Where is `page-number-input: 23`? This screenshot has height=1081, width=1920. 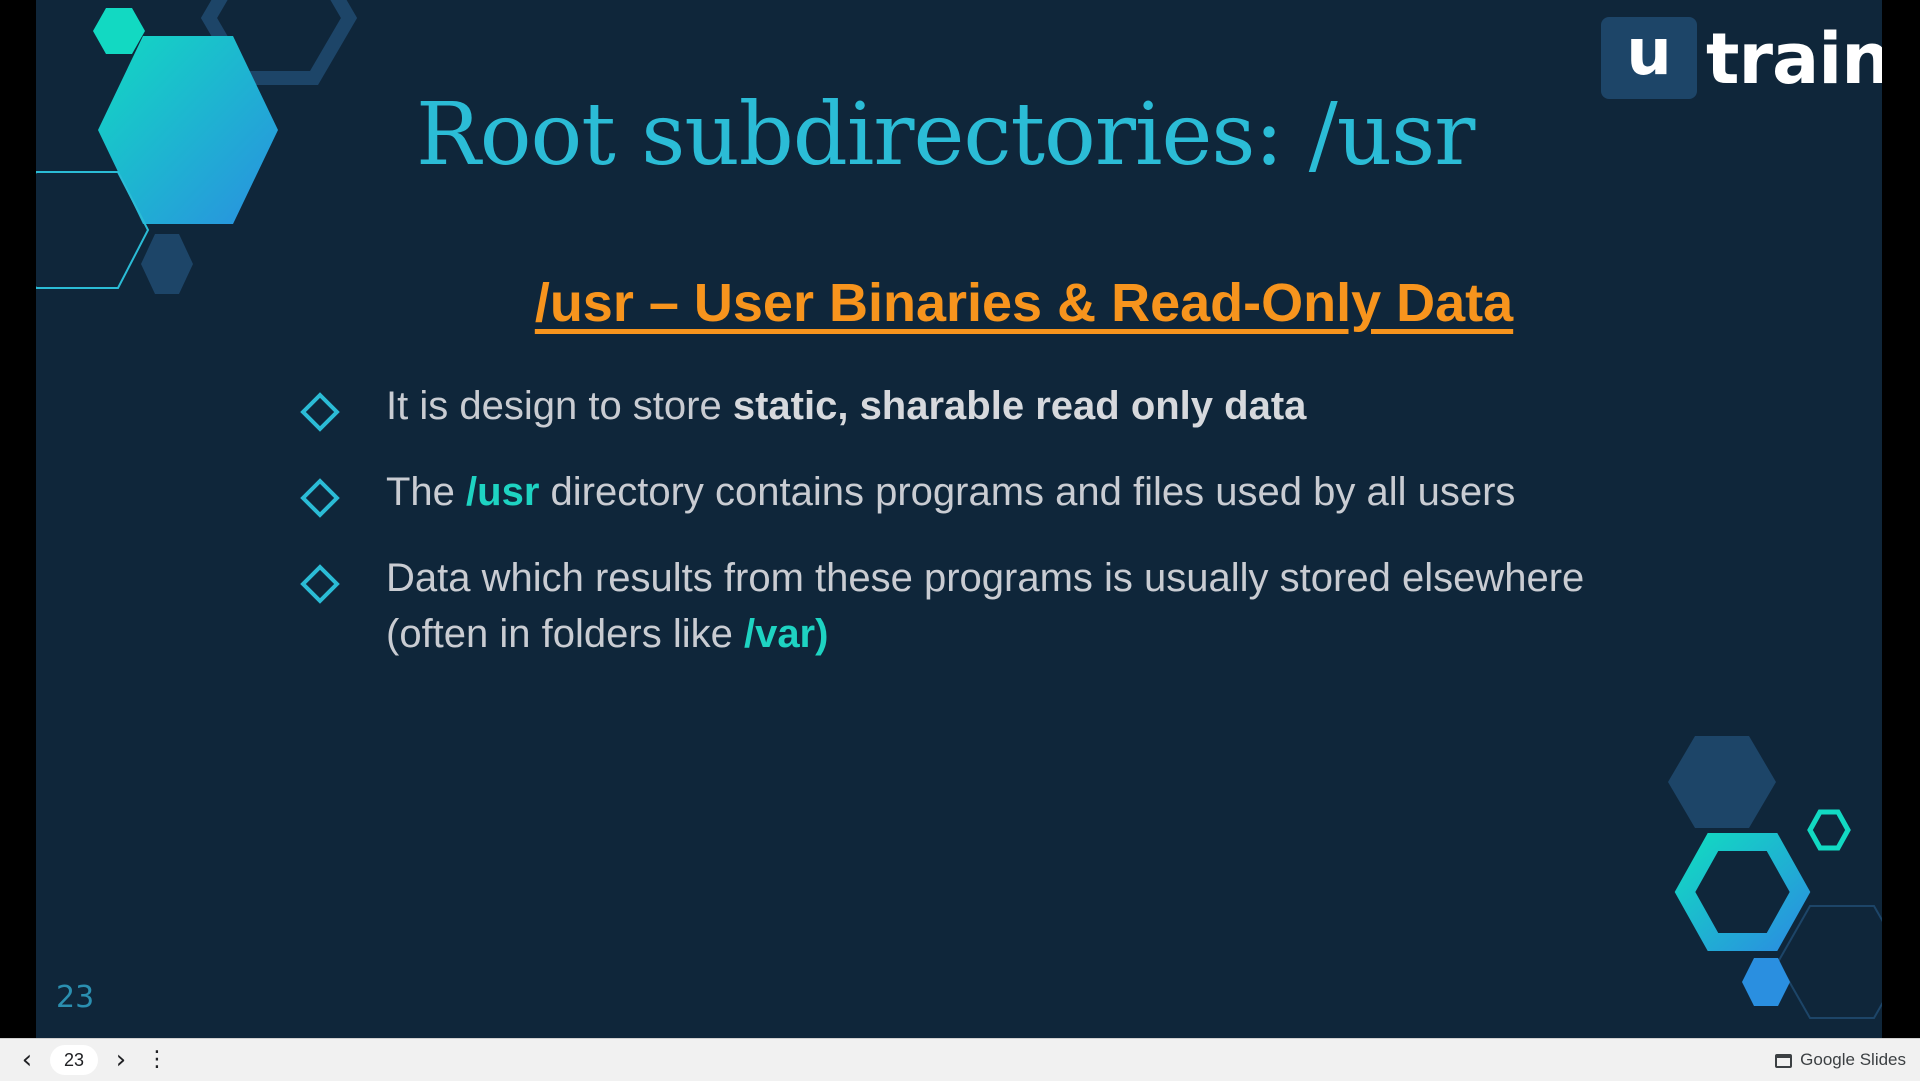
page-number-input: 23 is located at coordinates (74, 1060).